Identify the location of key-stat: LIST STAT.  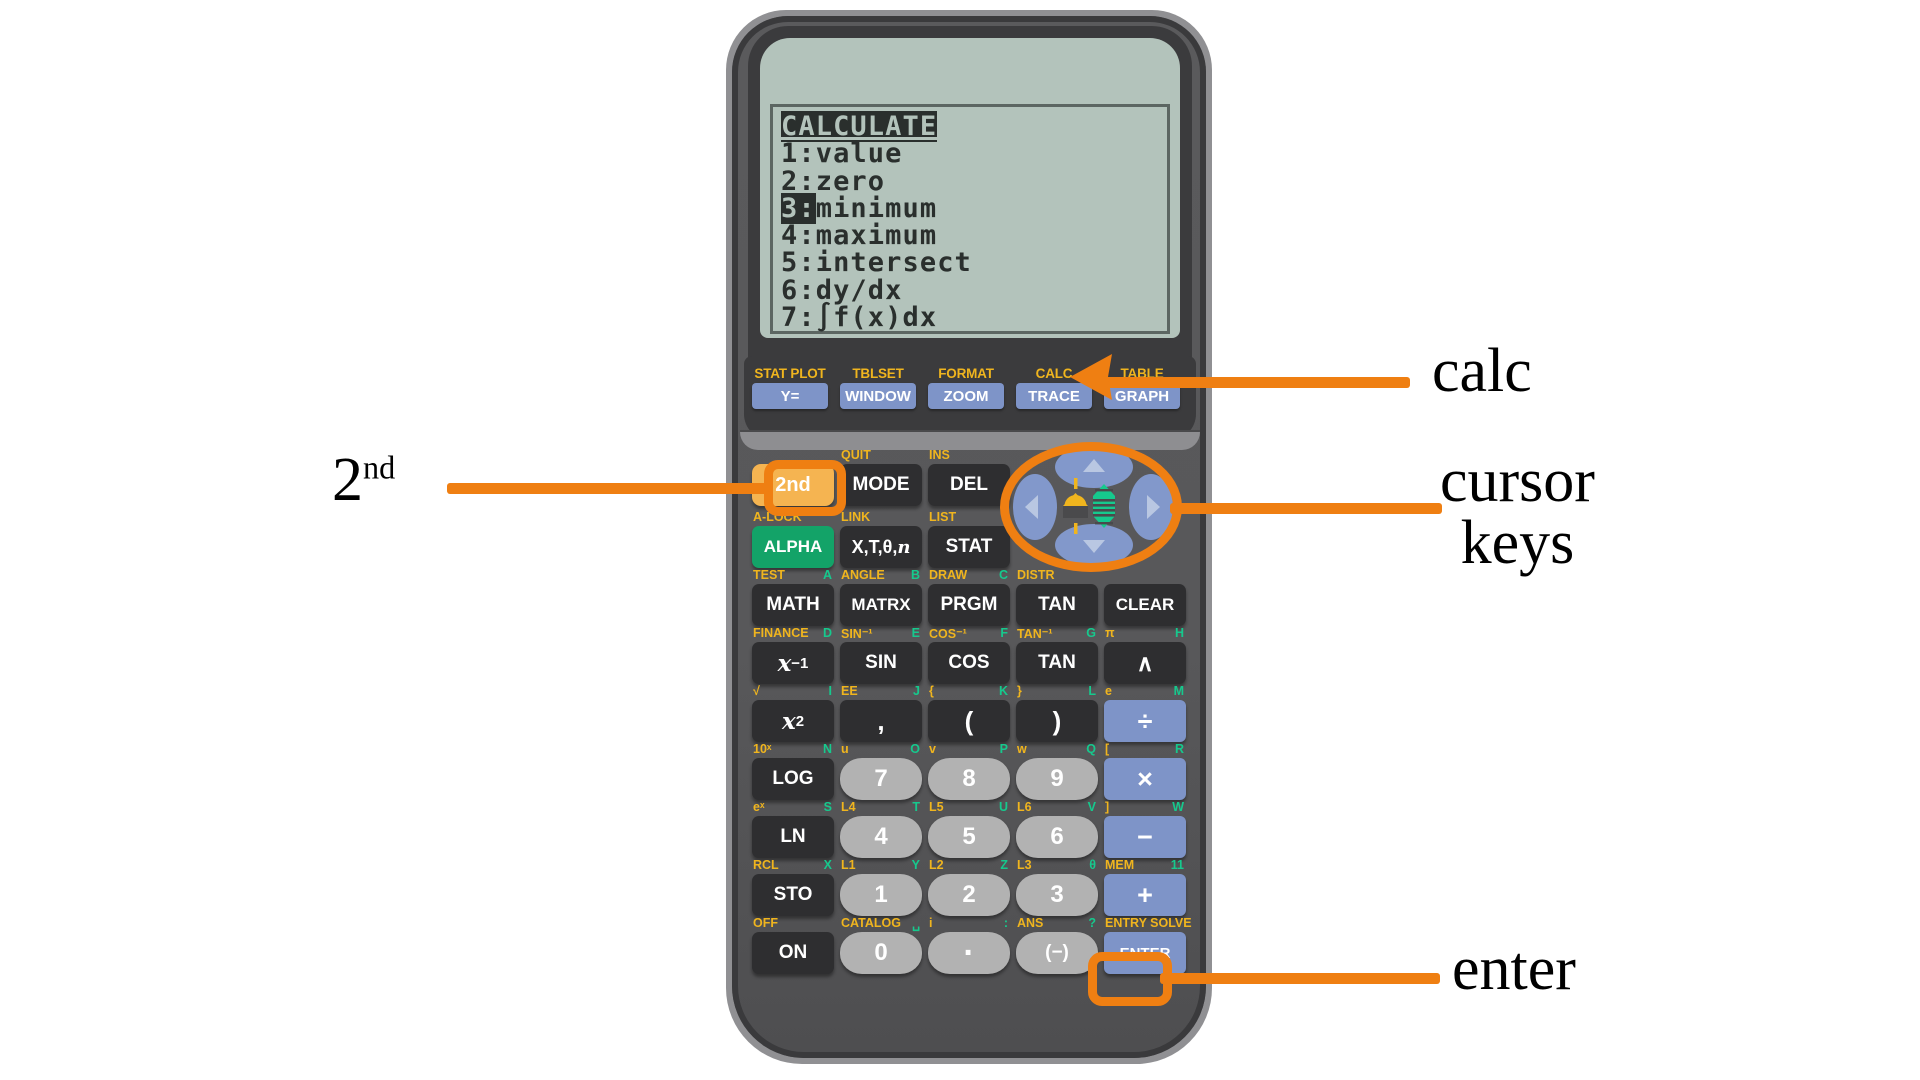
(969, 539).